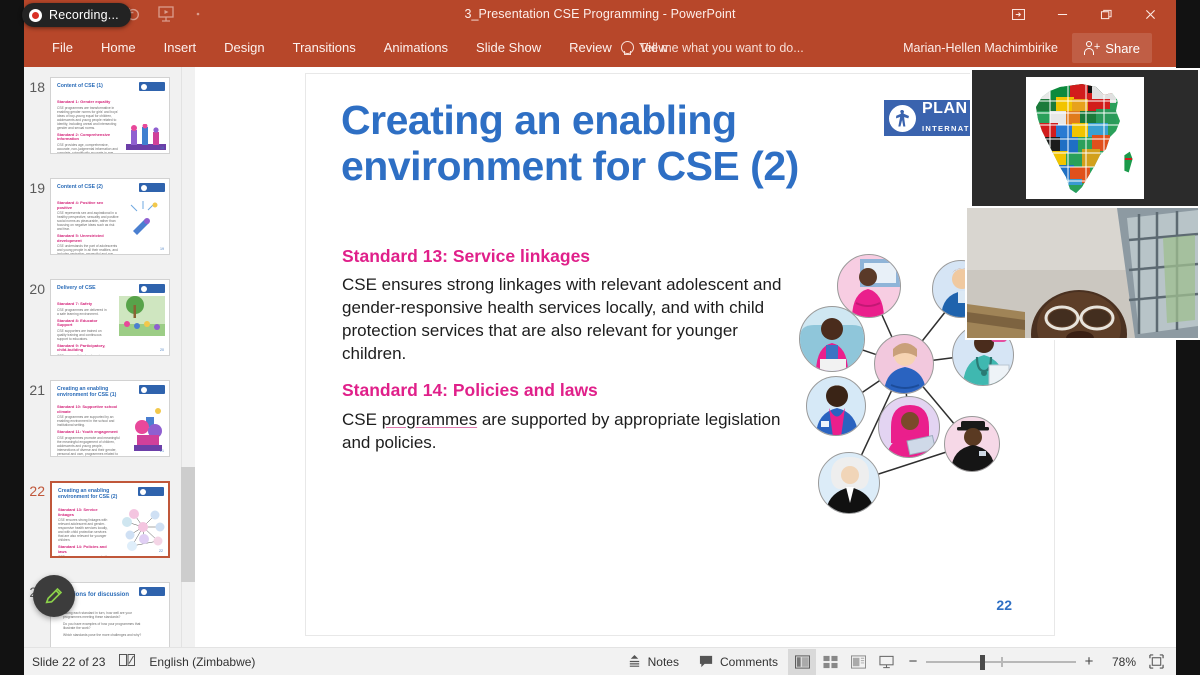 The height and width of the screenshot is (675, 1200). I want to click on slide-sorter-button, so click(830, 662).